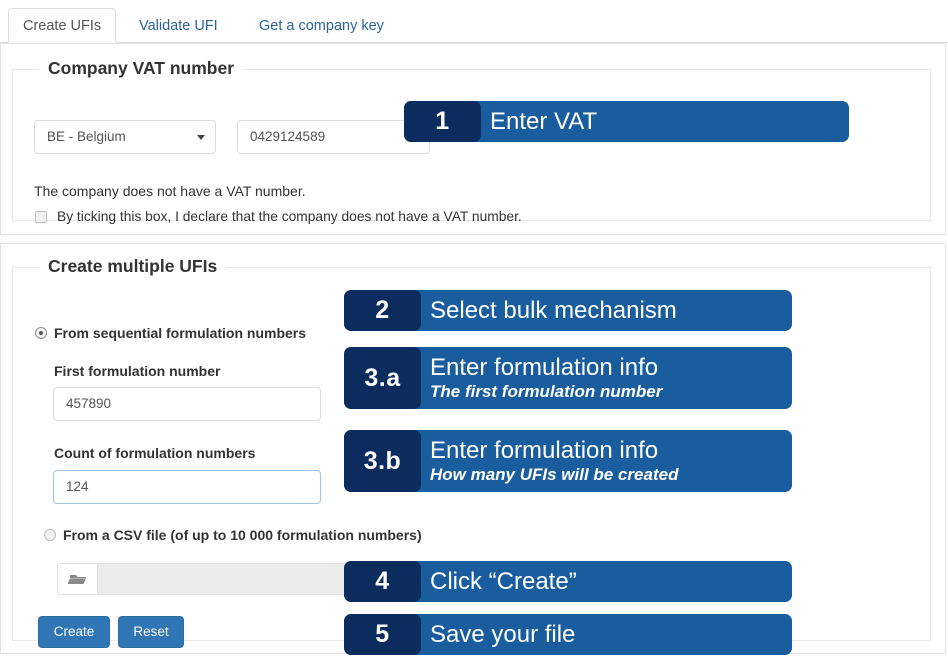 Image resolution: width=948 pixels, height=660 pixels. Describe the element at coordinates (74, 632) in the screenshot. I see `create-button: Create` at that location.